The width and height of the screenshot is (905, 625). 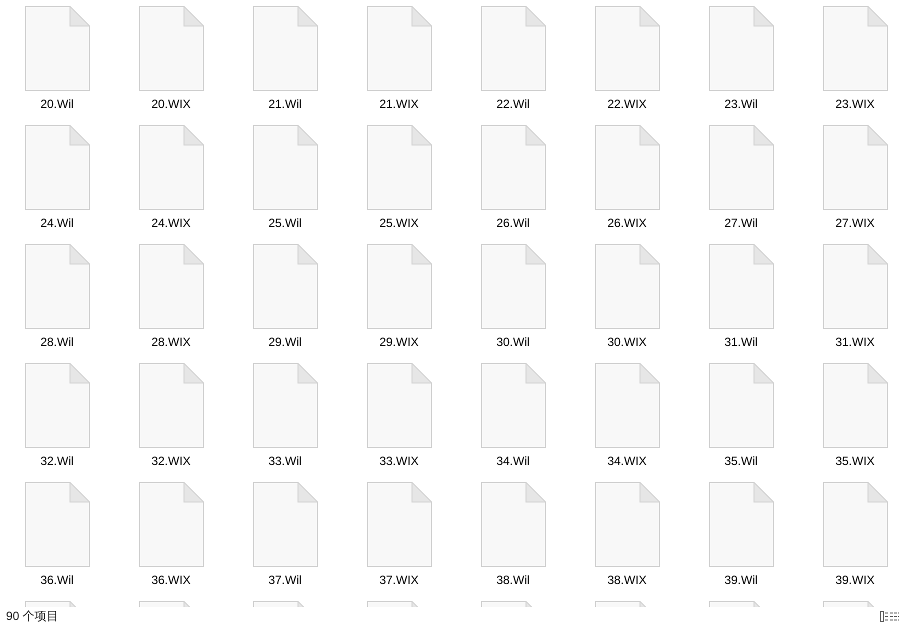 I want to click on file-name: 33.Wil, so click(x=285, y=461).